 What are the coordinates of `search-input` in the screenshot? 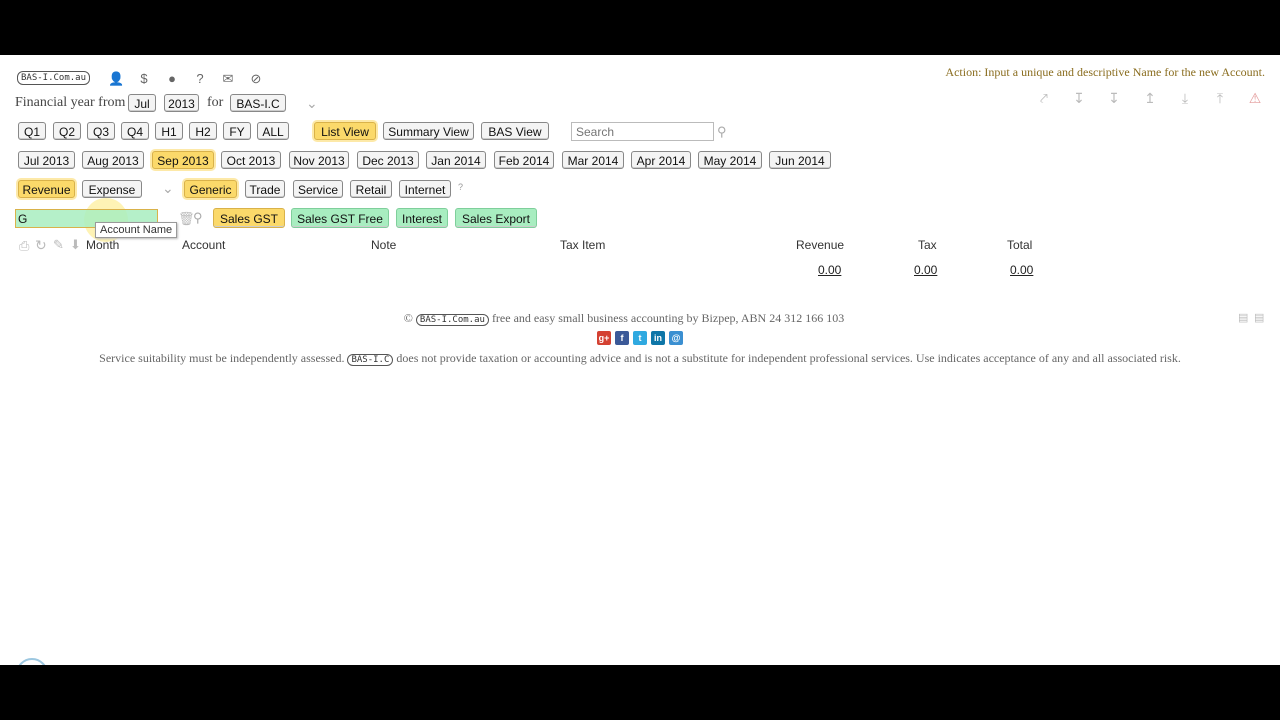 It's located at (642, 131).